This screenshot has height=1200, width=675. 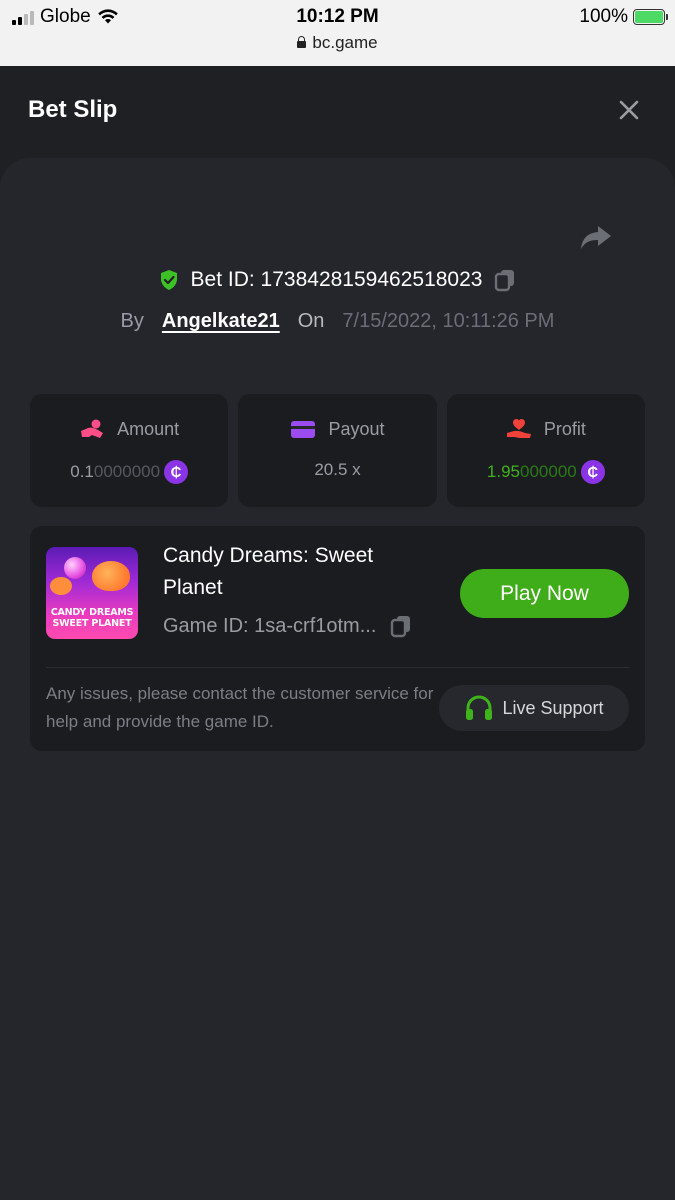 What do you see at coordinates (168, 280) in the screenshot?
I see `shield-check-icon` at bounding box center [168, 280].